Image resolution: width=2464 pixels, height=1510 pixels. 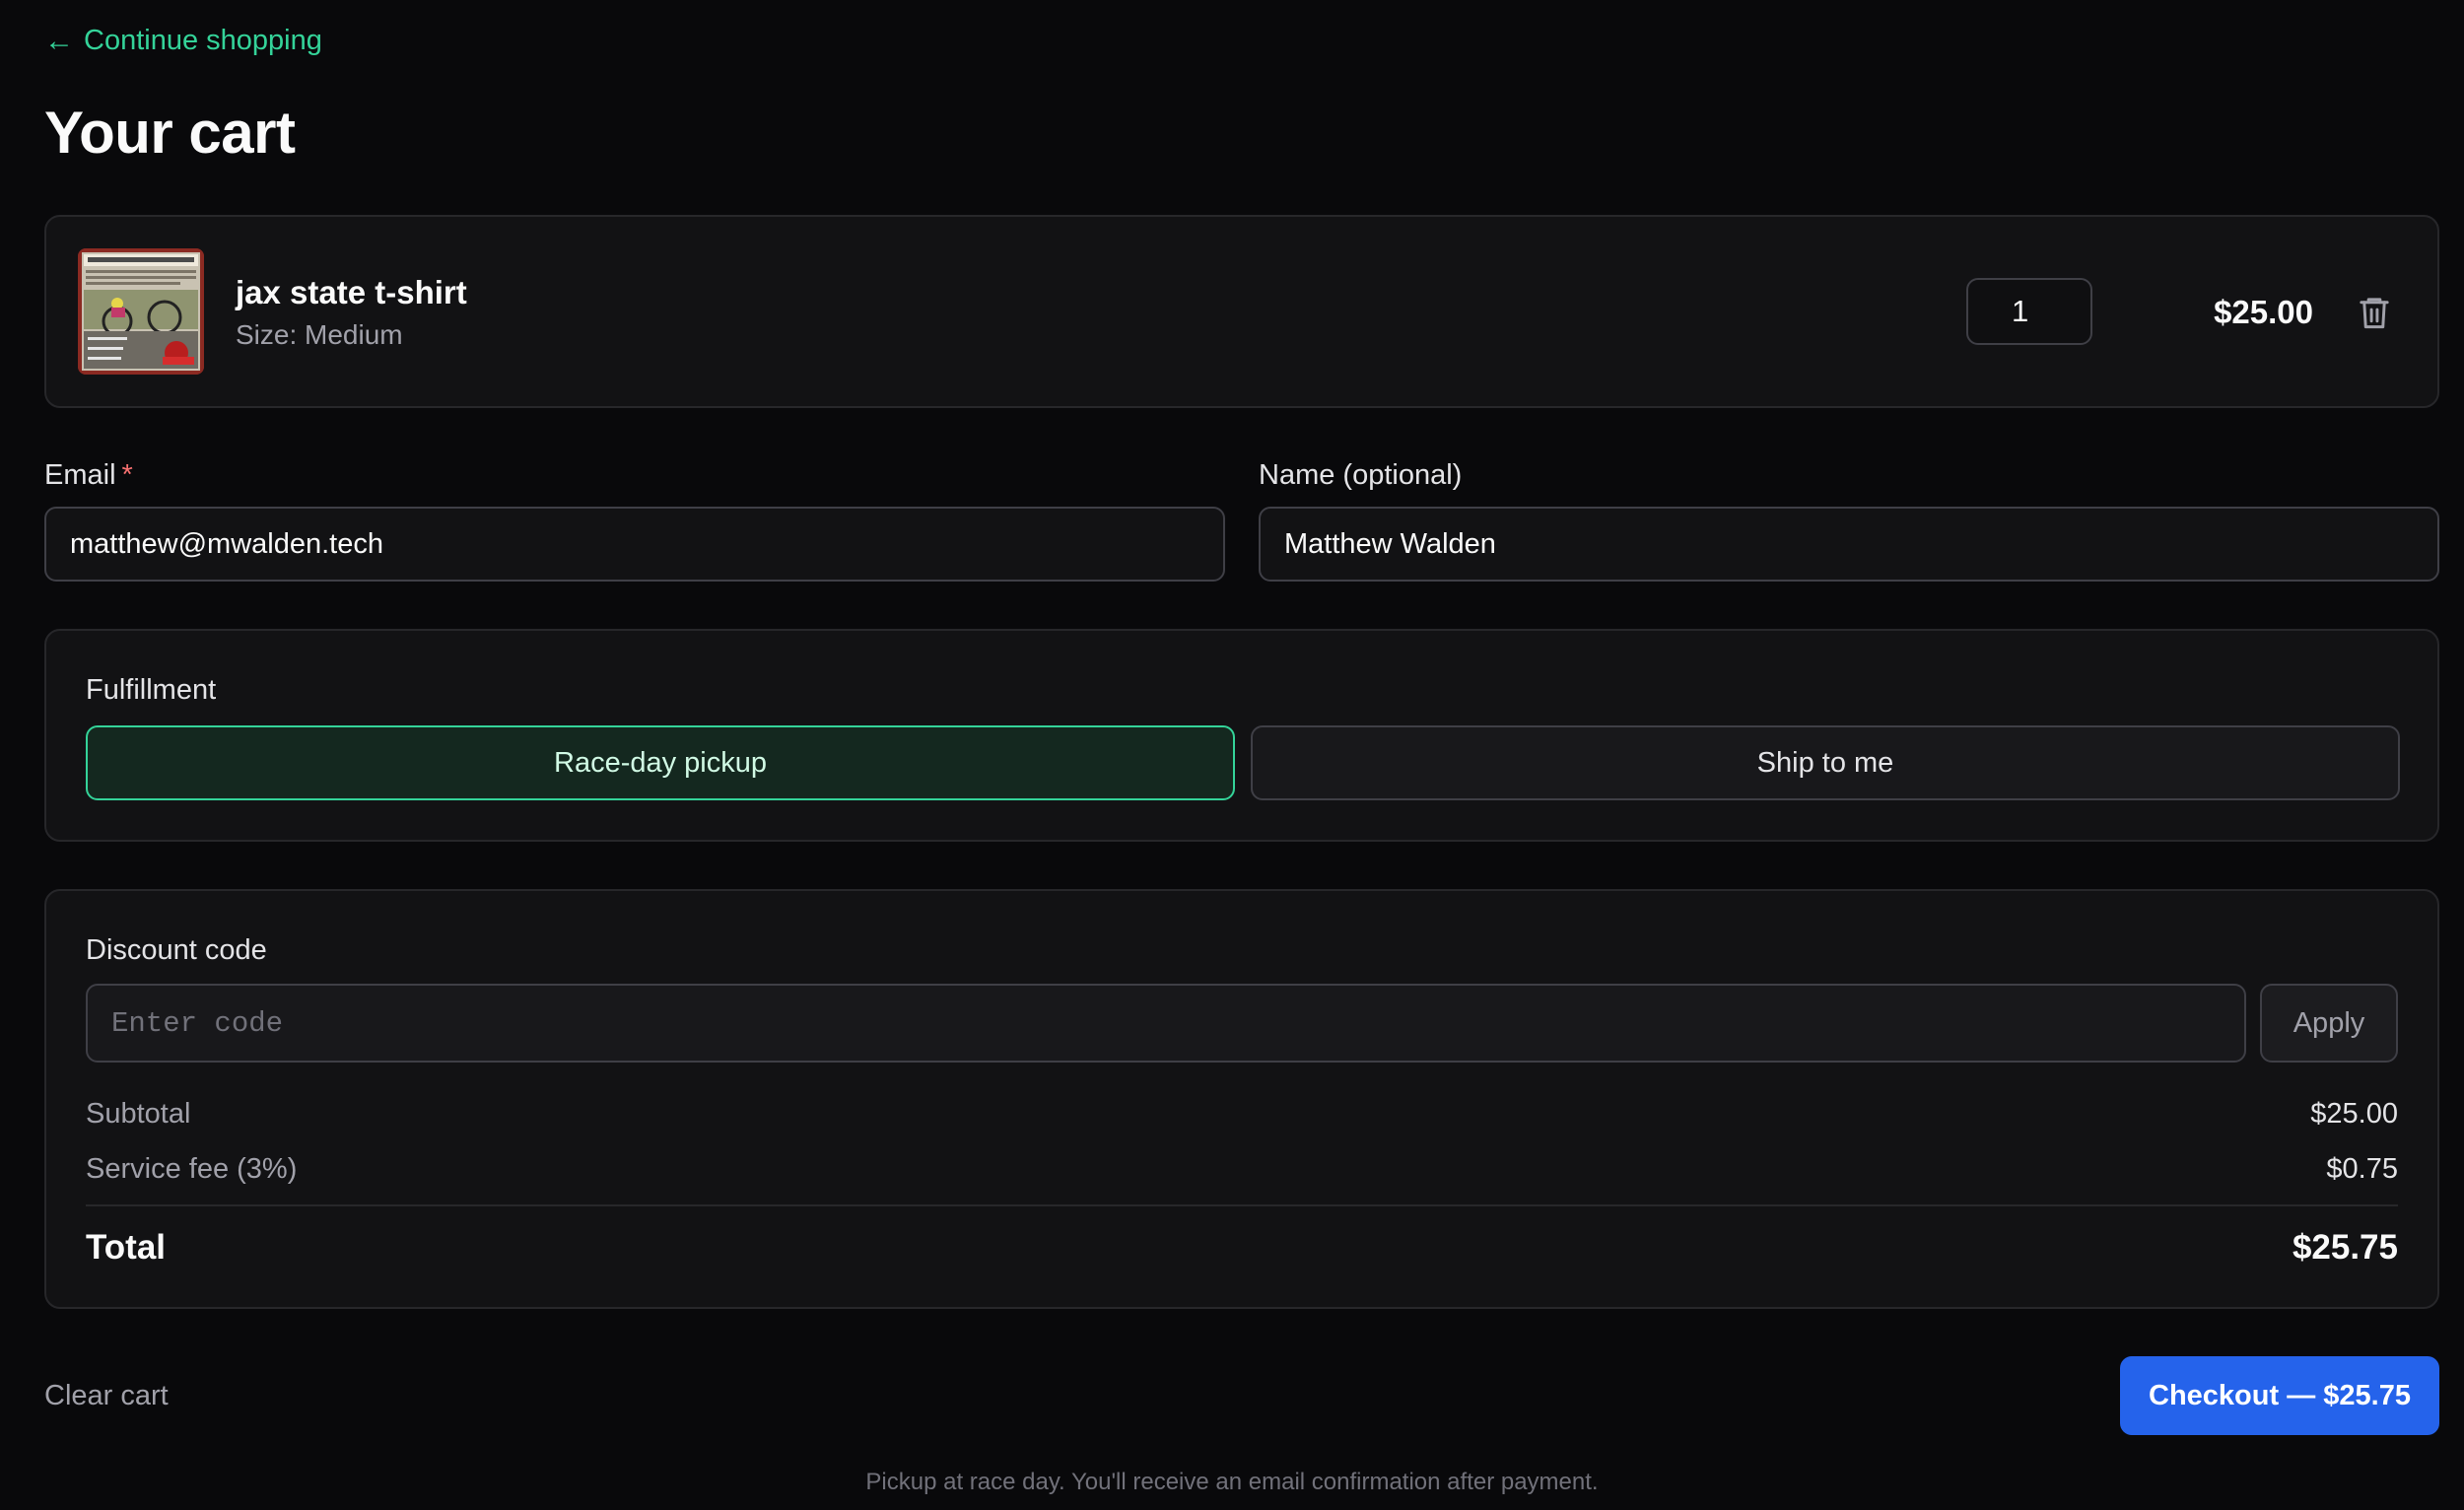 I want to click on service-fee-row: Service fee (3%) $0.75, so click(x=1242, y=1169).